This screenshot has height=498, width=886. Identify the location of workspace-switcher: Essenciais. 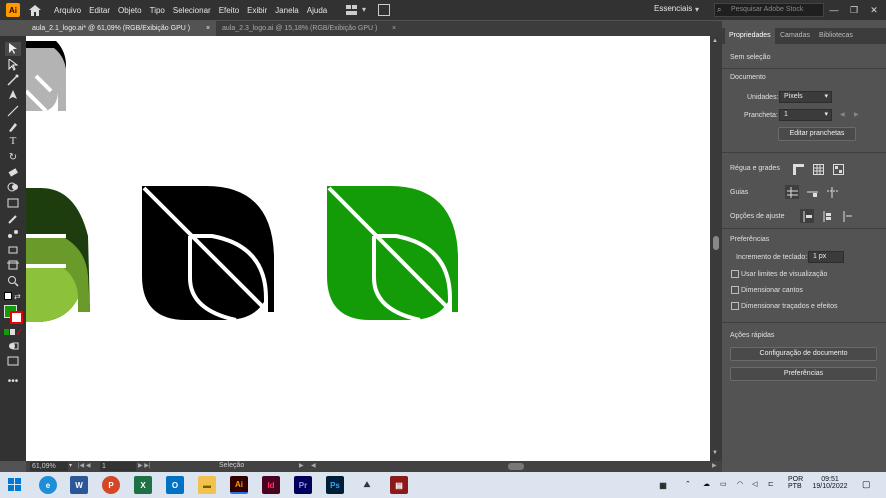
(673, 8).